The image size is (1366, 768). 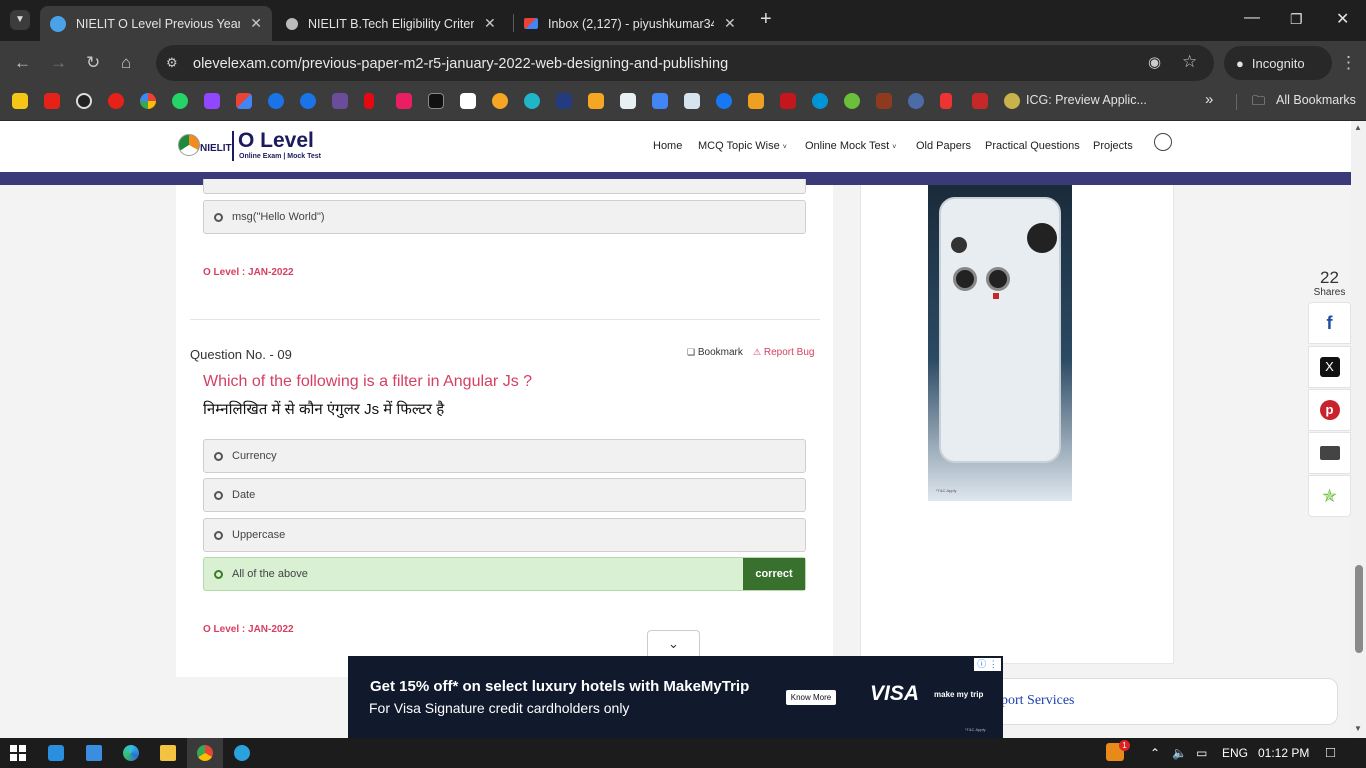 I want to click on site-info-icon: ⚙, so click(x=172, y=63).